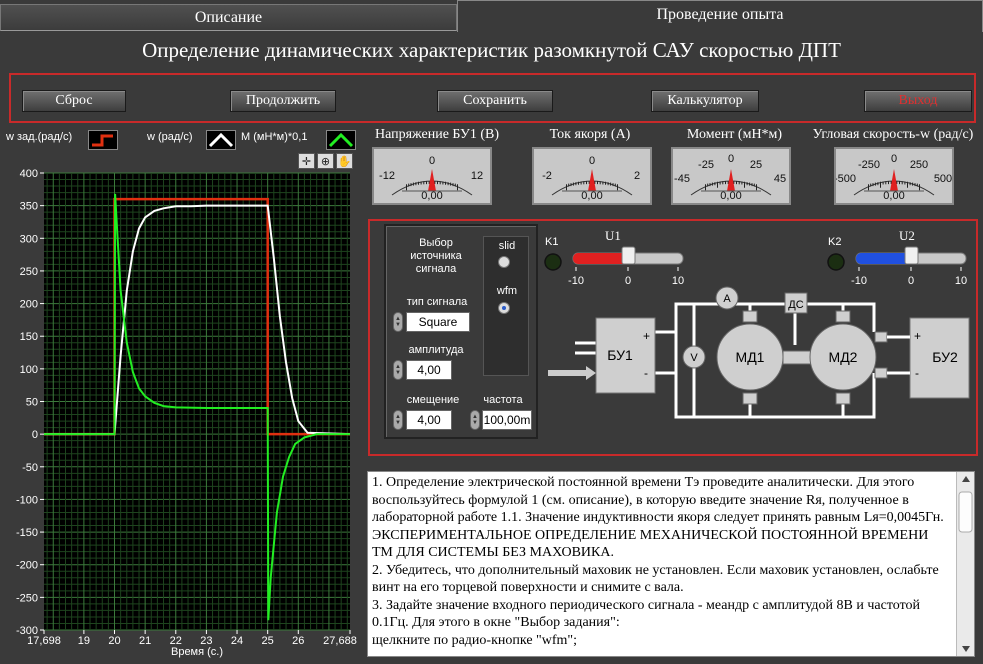  I want to click on slid-label: slid, so click(507, 246).